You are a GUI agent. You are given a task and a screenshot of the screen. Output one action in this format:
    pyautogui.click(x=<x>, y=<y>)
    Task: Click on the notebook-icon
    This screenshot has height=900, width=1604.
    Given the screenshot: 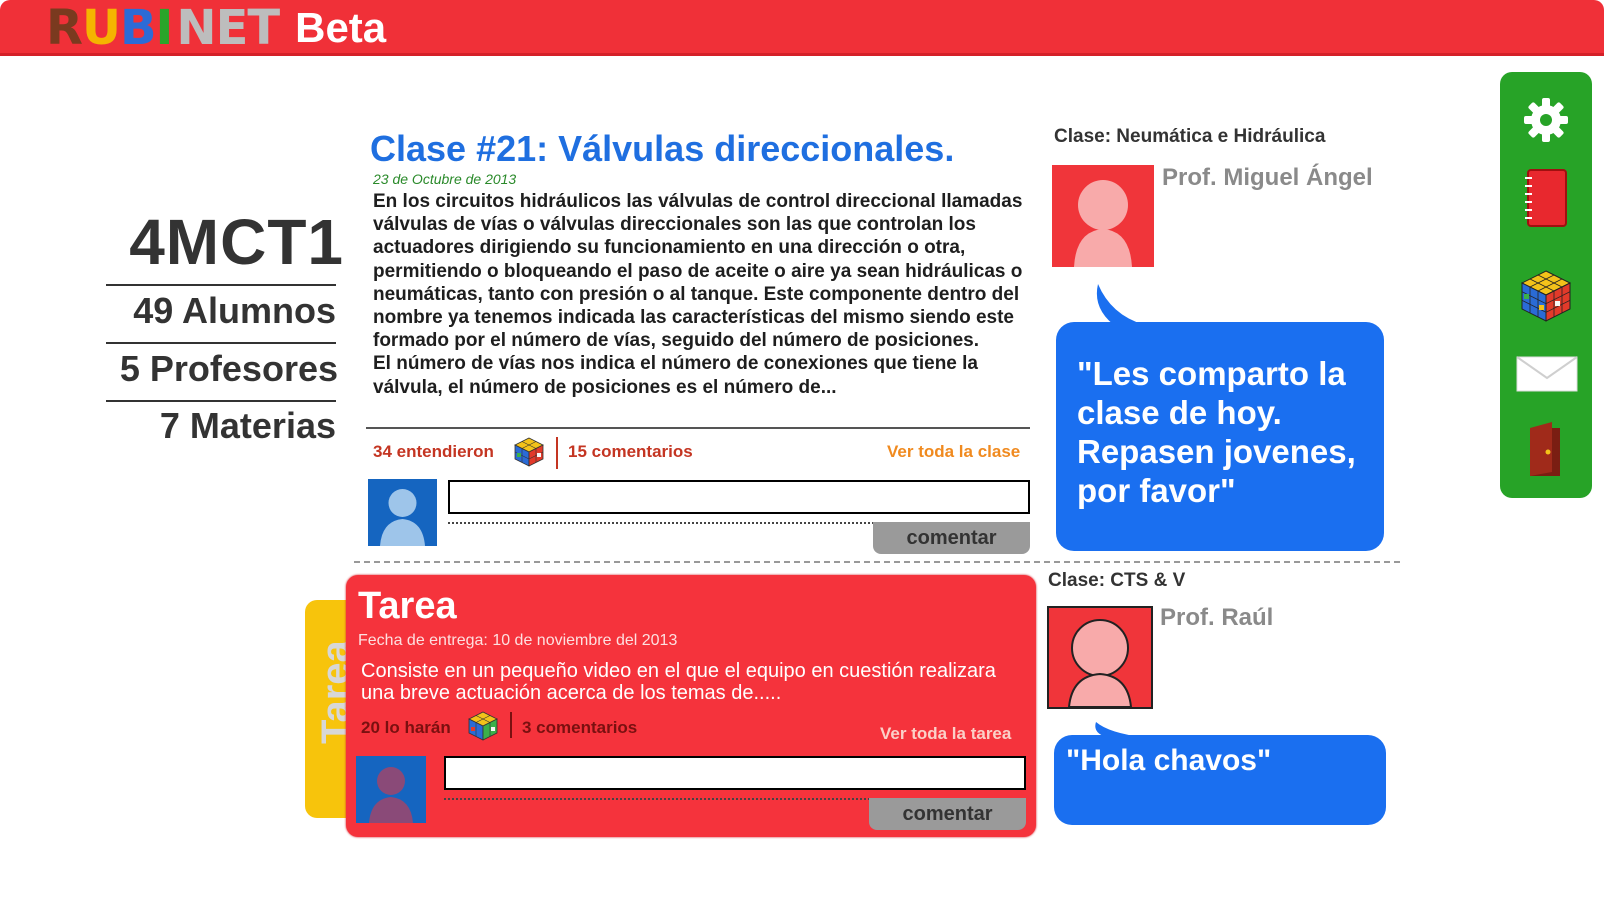 What is the action you would take?
    pyautogui.click(x=1546, y=198)
    